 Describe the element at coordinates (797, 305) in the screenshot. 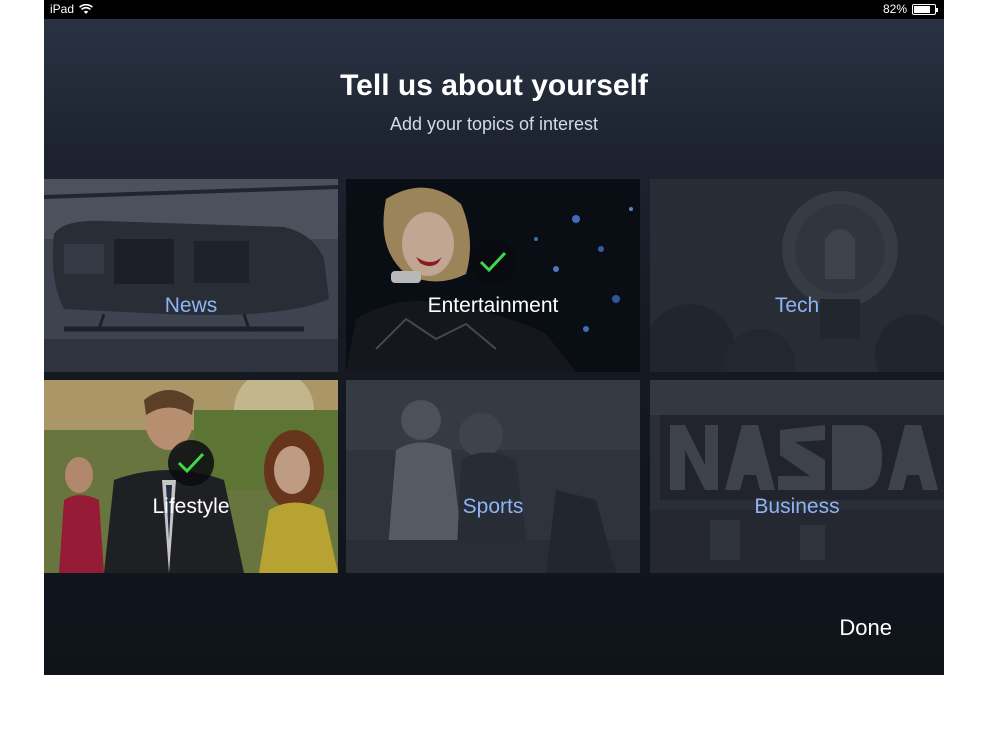

I see `topic-label: Tech` at that location.